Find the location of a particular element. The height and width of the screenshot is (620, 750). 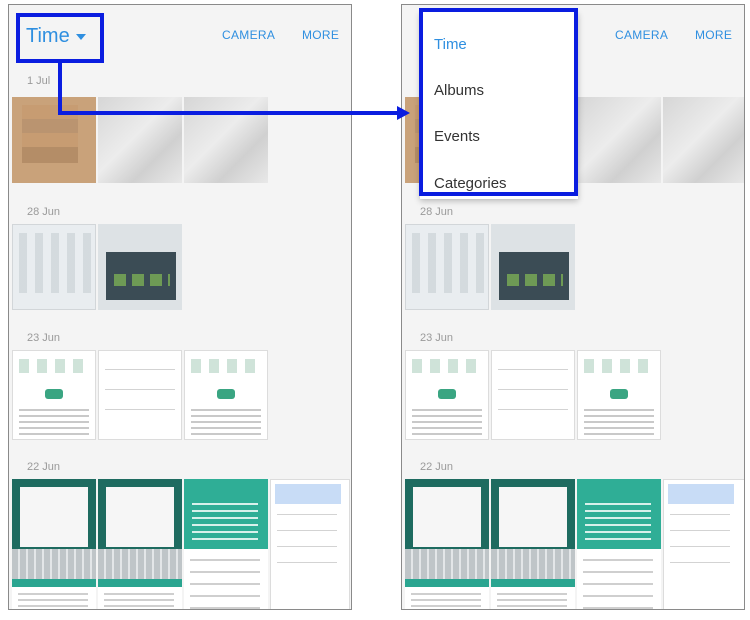

highlight-box-menu is located at coordinates (498, 102).